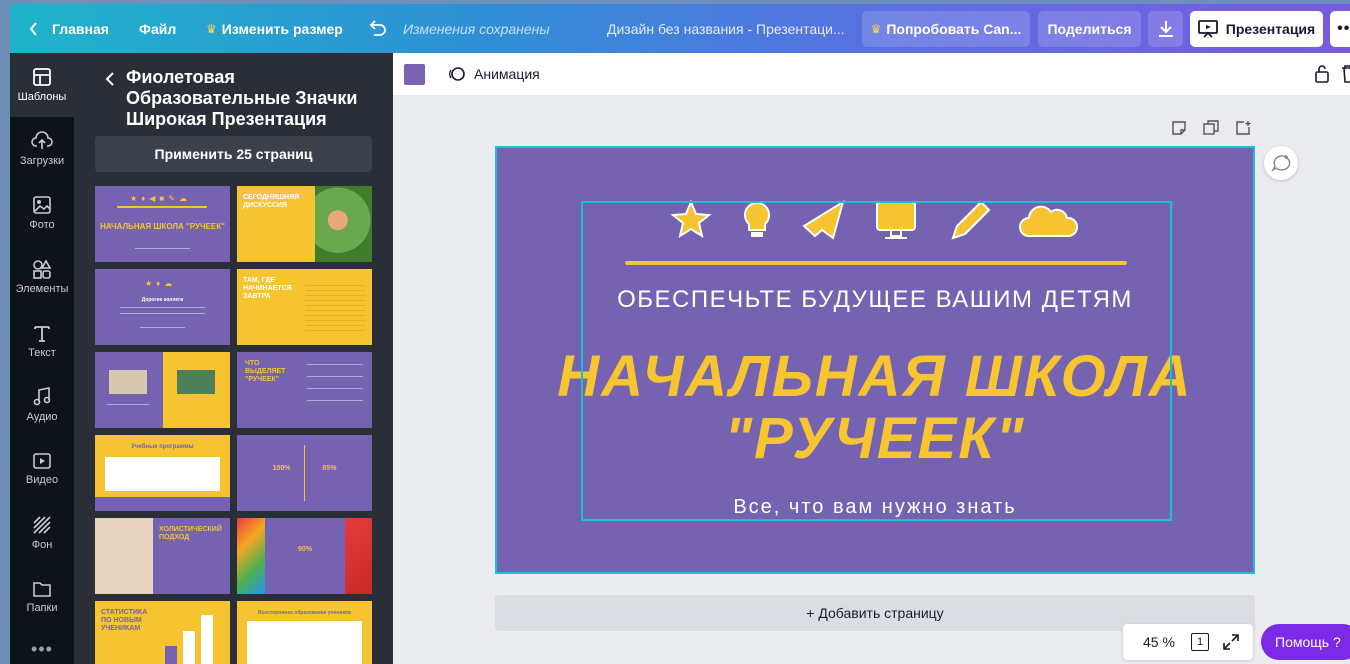  I want to click on rail-item-templates: Шаблоны, so click(42, 85).